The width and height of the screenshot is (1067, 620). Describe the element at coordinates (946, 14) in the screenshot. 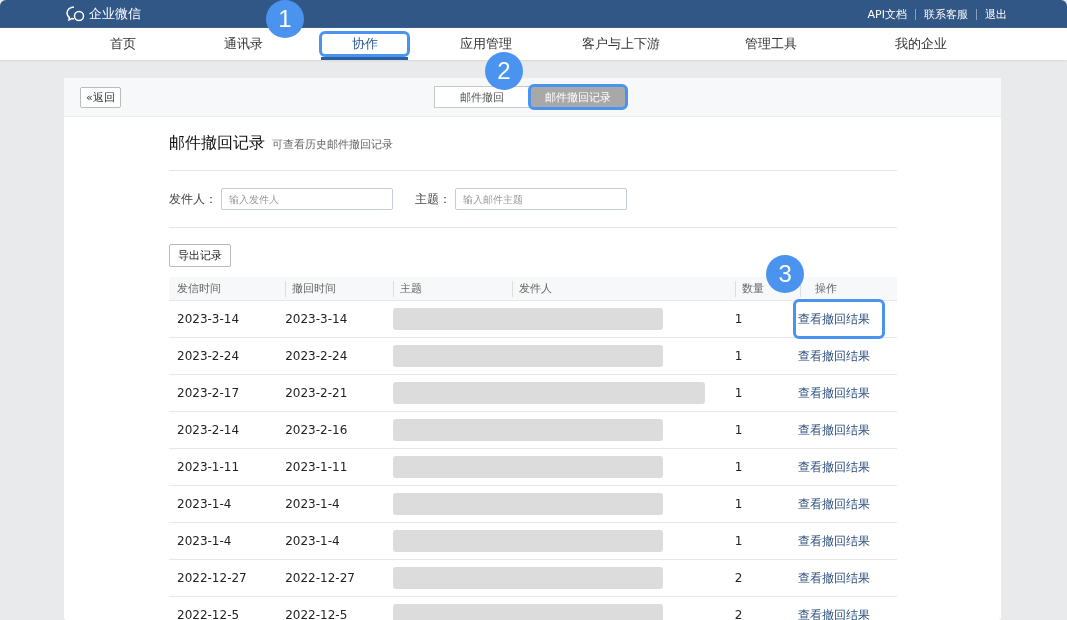

I see `top-link: 联系客服` at that location.